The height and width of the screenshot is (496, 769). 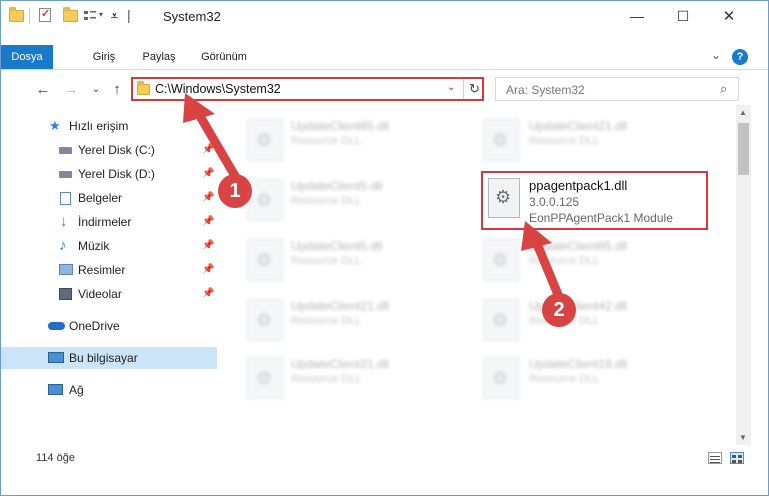 What do you see at coordinates (217, 146) in the screenshot?
I see `arrow-1-shaft` at bounding box center [217, 146].